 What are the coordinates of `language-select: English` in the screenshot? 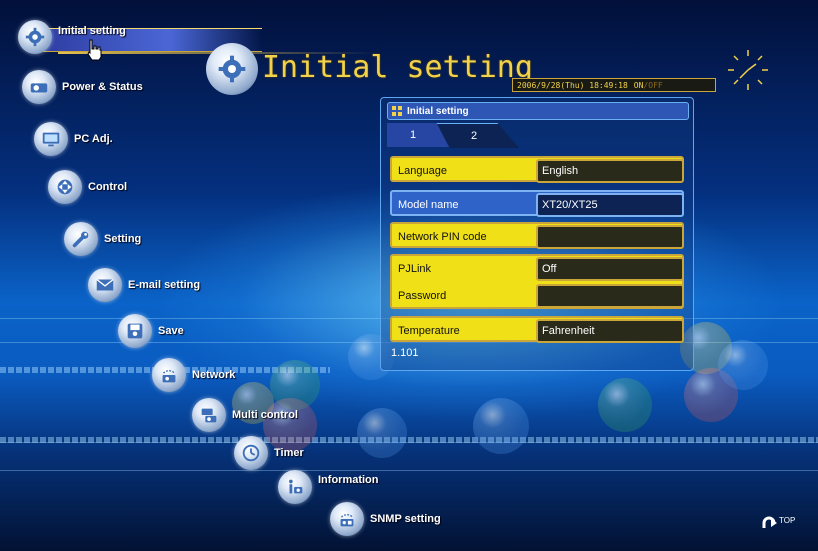 It's located at (610, 171).